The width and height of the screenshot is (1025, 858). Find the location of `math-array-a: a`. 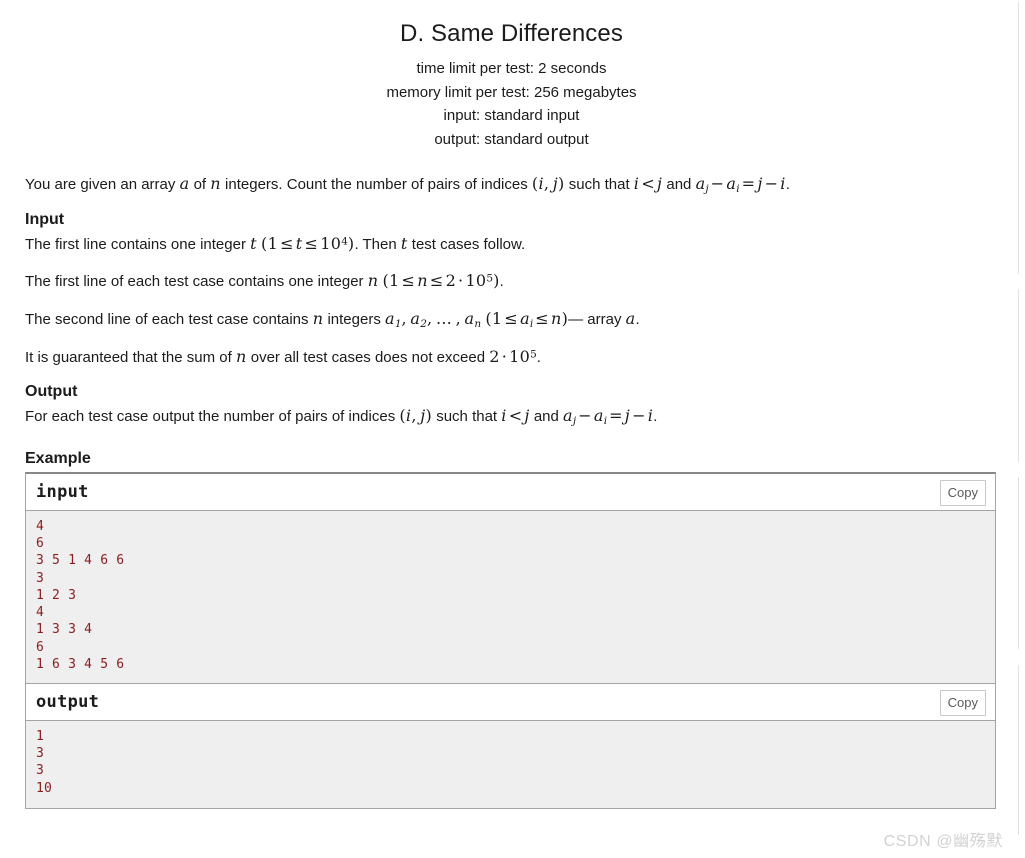

math-array-a: a is located at coordinates (184, 183).